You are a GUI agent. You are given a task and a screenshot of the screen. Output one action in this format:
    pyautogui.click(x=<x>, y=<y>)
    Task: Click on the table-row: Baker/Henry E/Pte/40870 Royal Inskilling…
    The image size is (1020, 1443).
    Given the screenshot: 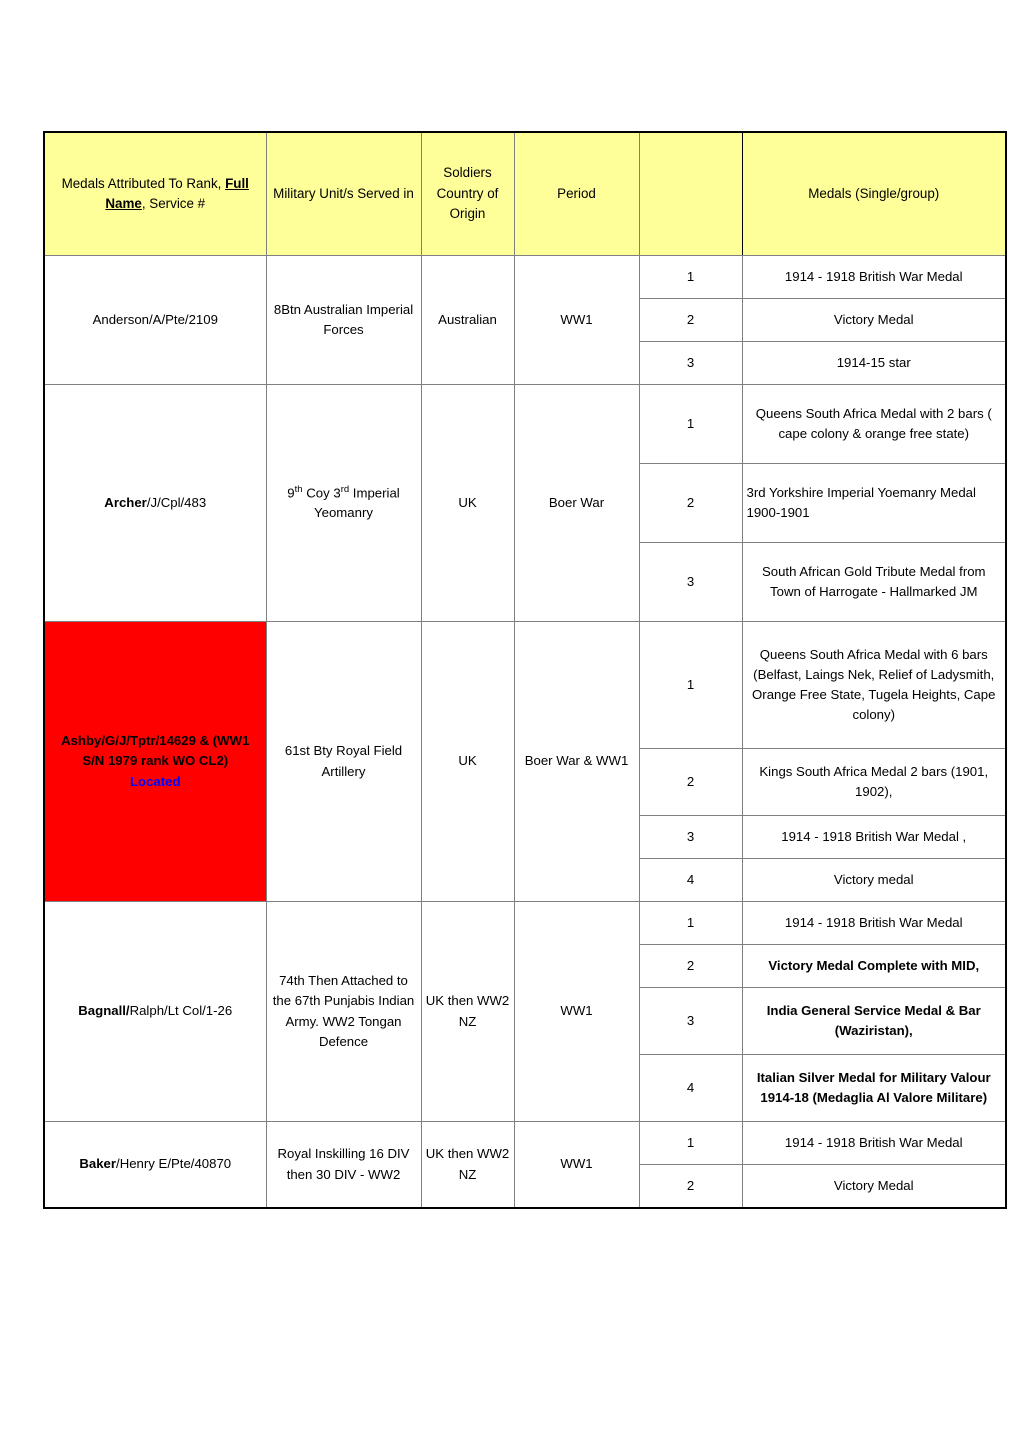 What is the action you would take?
    pyautogui.click(x=525, y=1165)
    